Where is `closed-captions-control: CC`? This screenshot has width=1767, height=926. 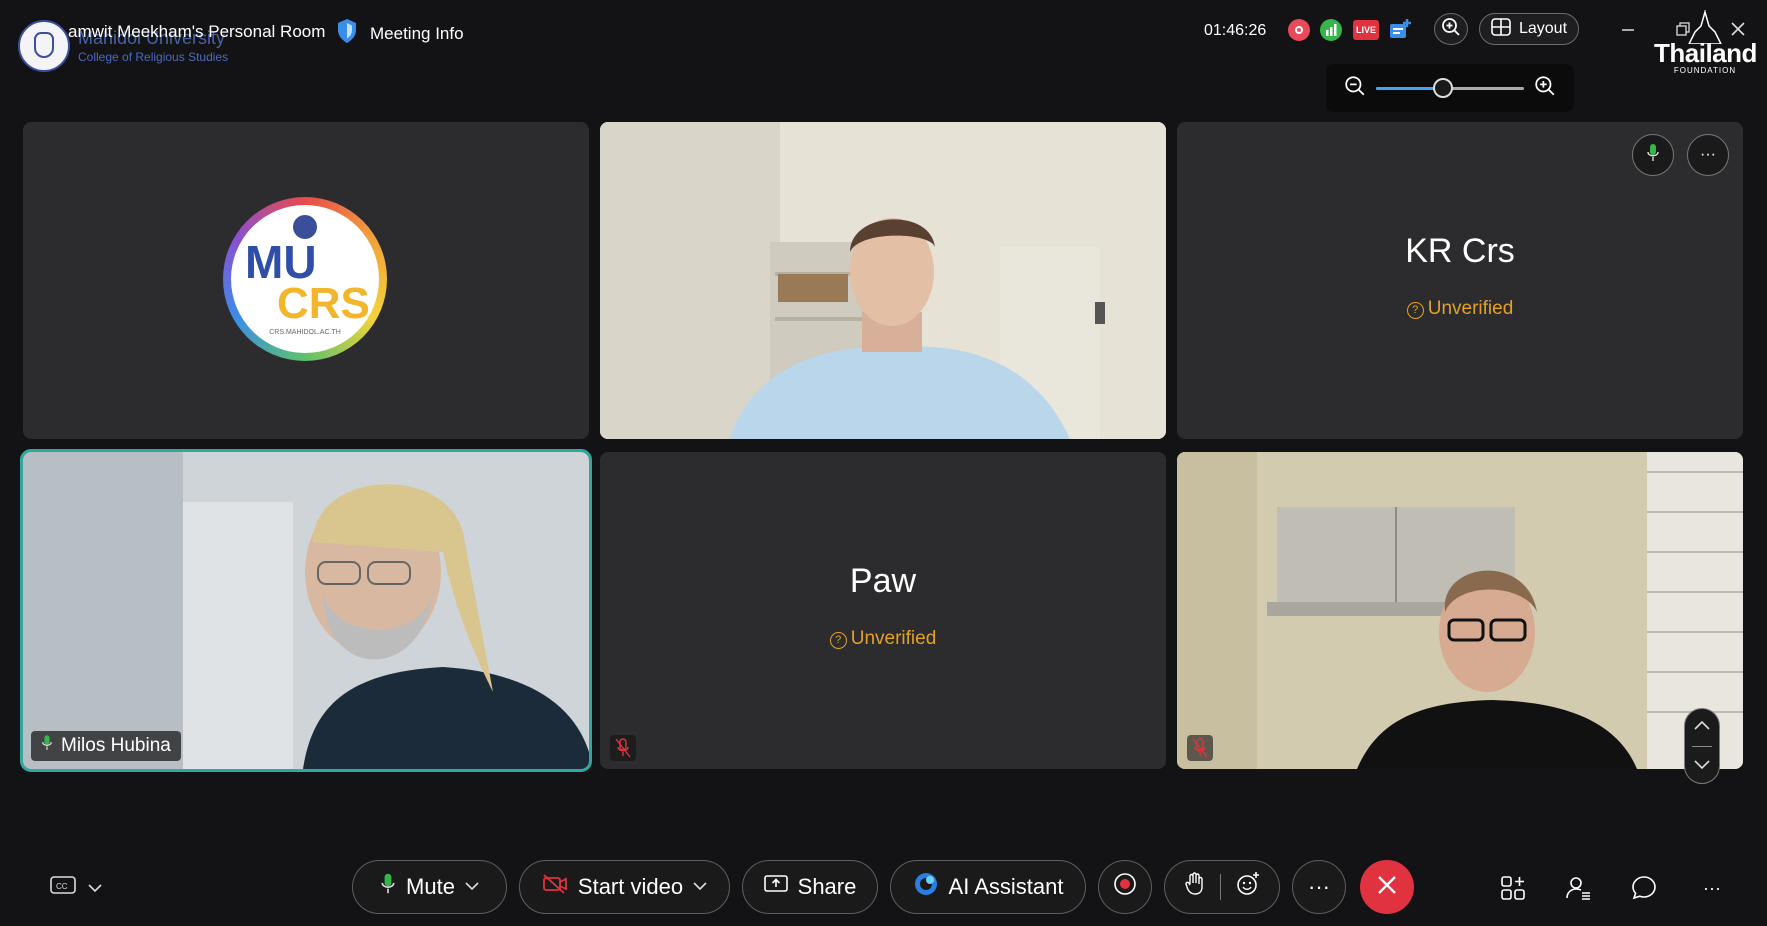 closed-captions-control: CC is located at coordinates (76, 888).